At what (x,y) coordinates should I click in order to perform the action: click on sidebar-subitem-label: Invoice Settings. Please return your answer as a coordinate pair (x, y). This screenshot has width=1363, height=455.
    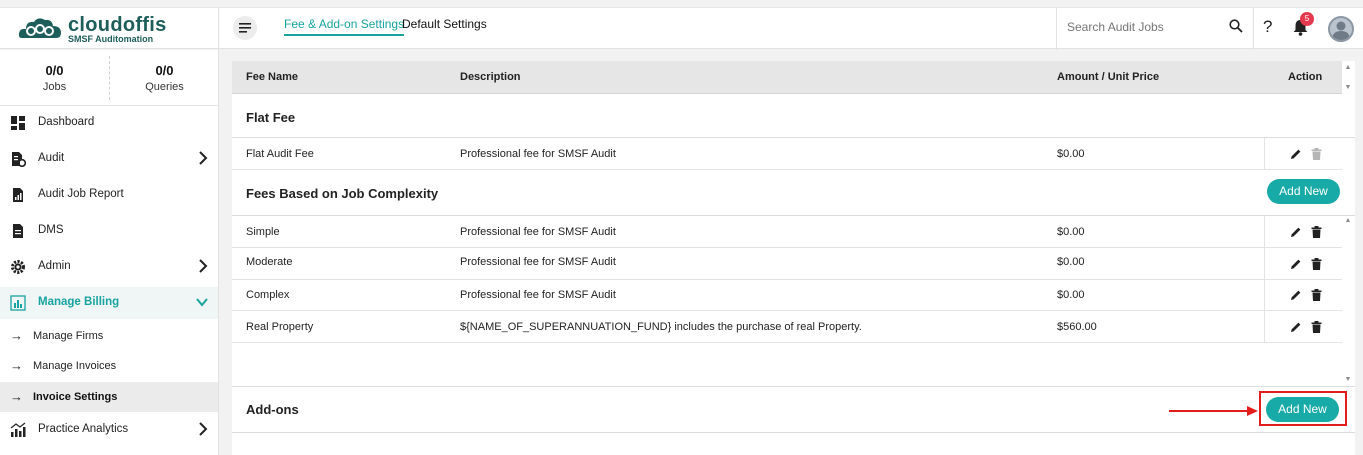
    Looking at the image, I should click on (75, 397).